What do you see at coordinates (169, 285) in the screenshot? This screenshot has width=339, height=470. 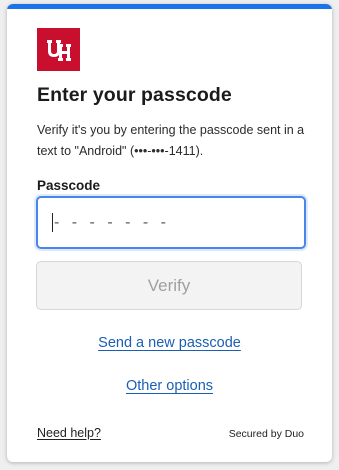 I see `verify-button: Verify` at bounding box center [169, 285].